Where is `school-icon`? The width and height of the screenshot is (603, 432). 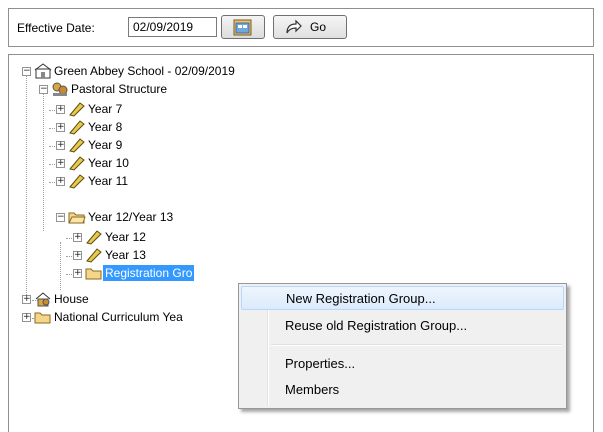
school-icon is located at coordinates (43, 71).